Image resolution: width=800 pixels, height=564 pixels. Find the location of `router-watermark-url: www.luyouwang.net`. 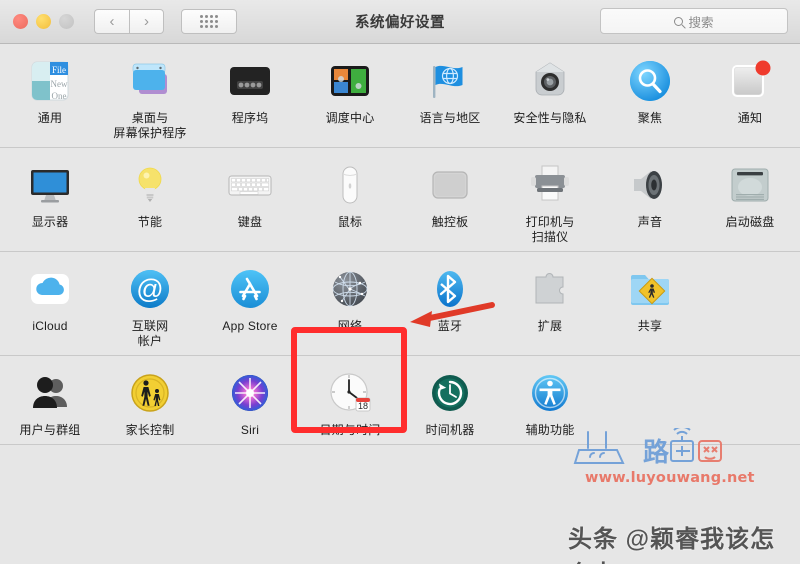

router-watermark-url: www.luyouwang.net is located at coordinates (670, 478).